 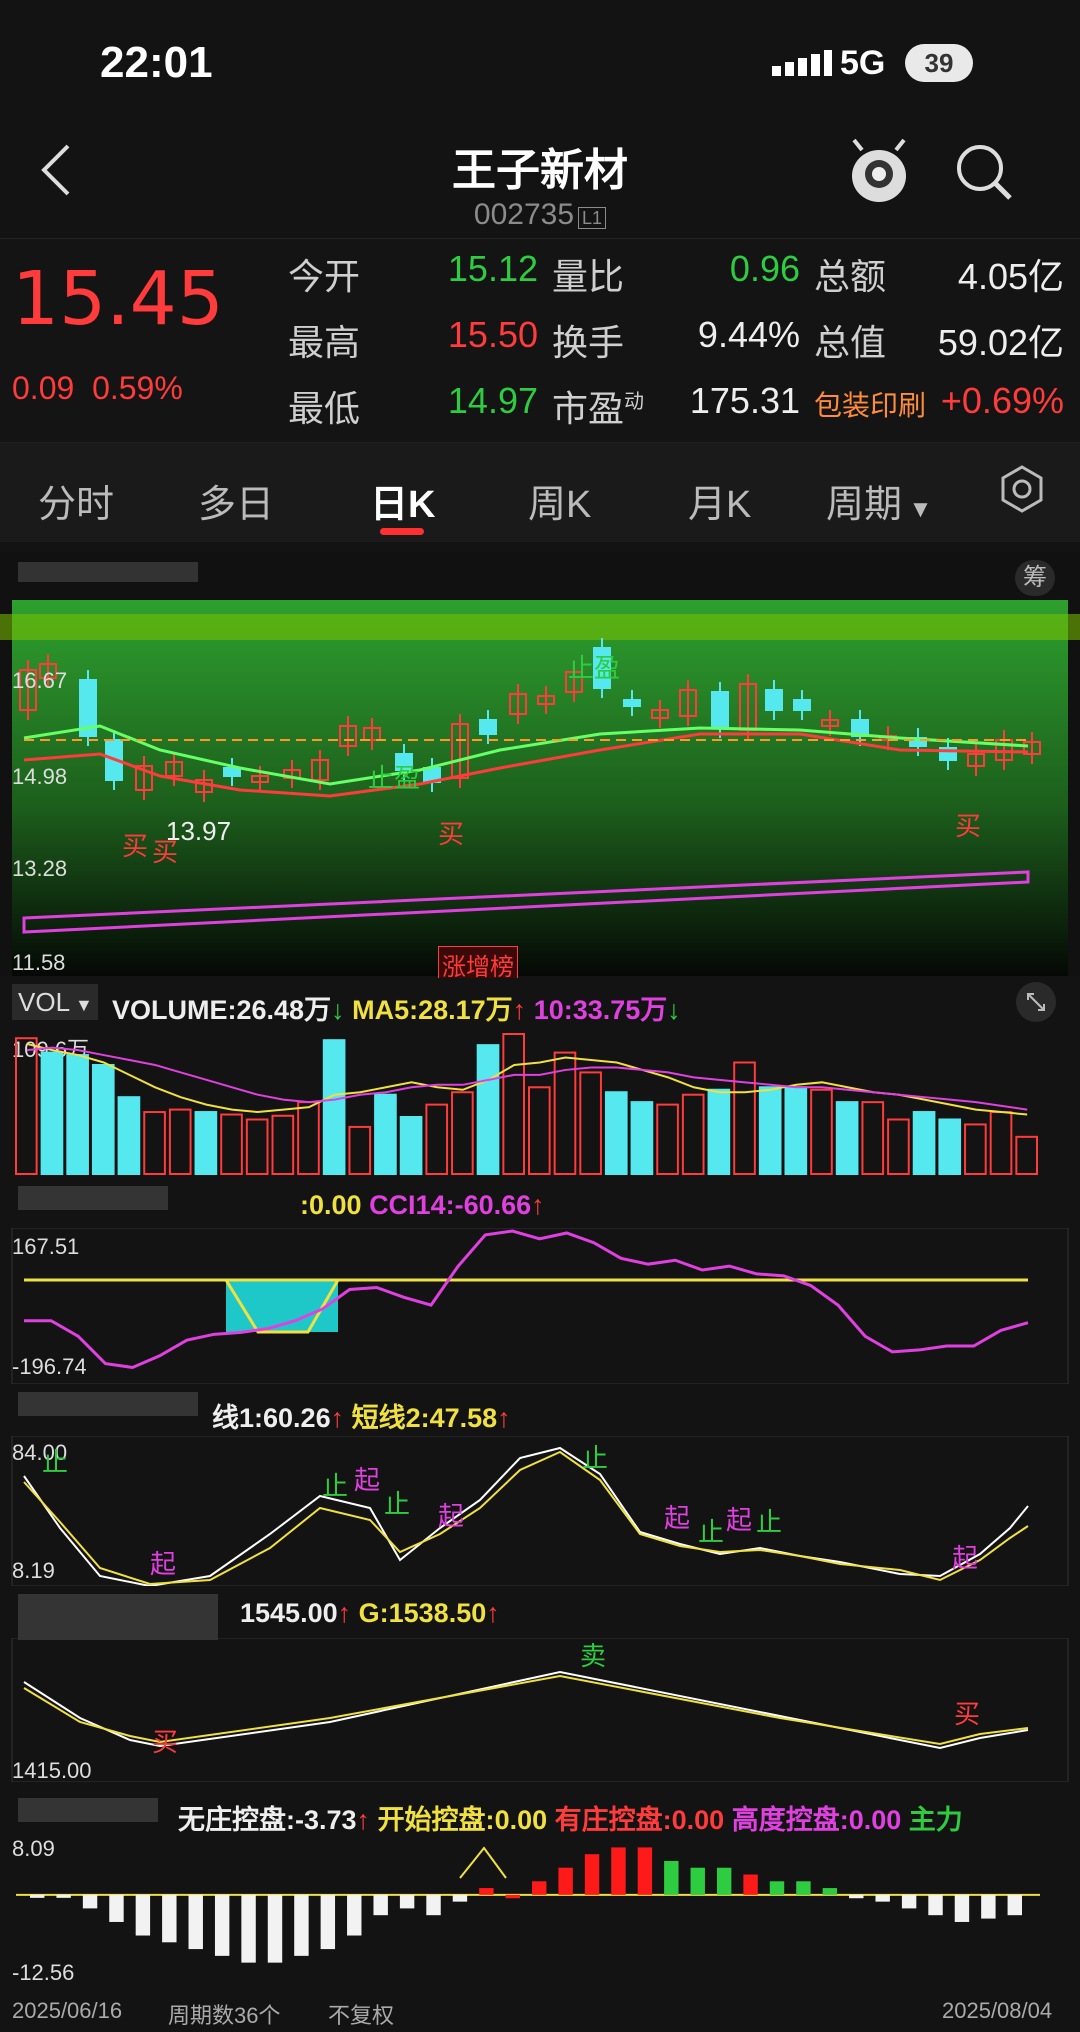 I want to click on chip-button: 筹, so click(x=1035, y=578).